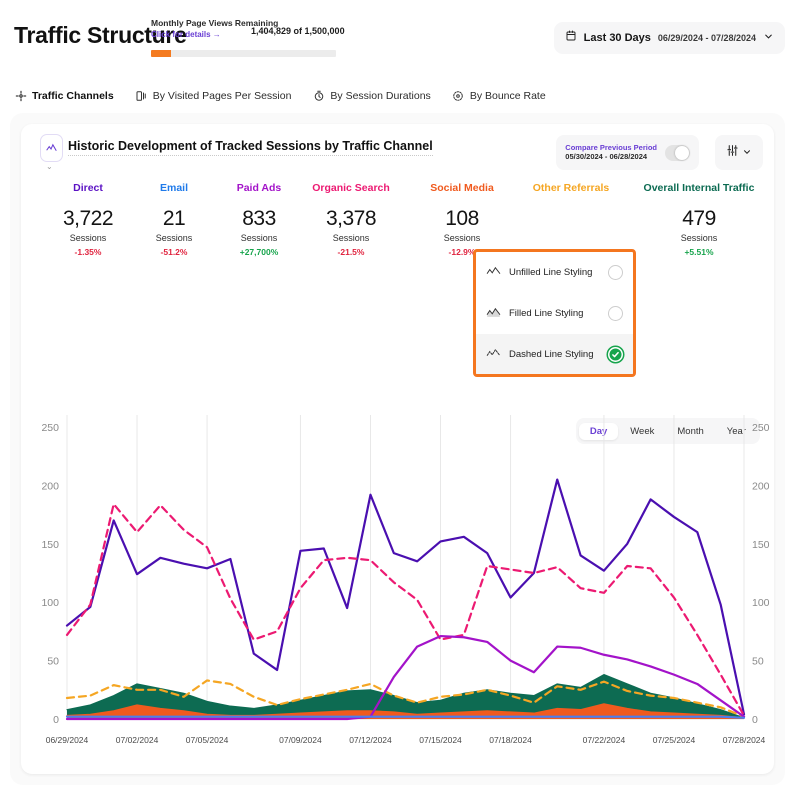 The image size is (795, 795). I want to click on kpi-organic-search: Organic Search 3,378 Sessions -21.5%, so click(351, 219).